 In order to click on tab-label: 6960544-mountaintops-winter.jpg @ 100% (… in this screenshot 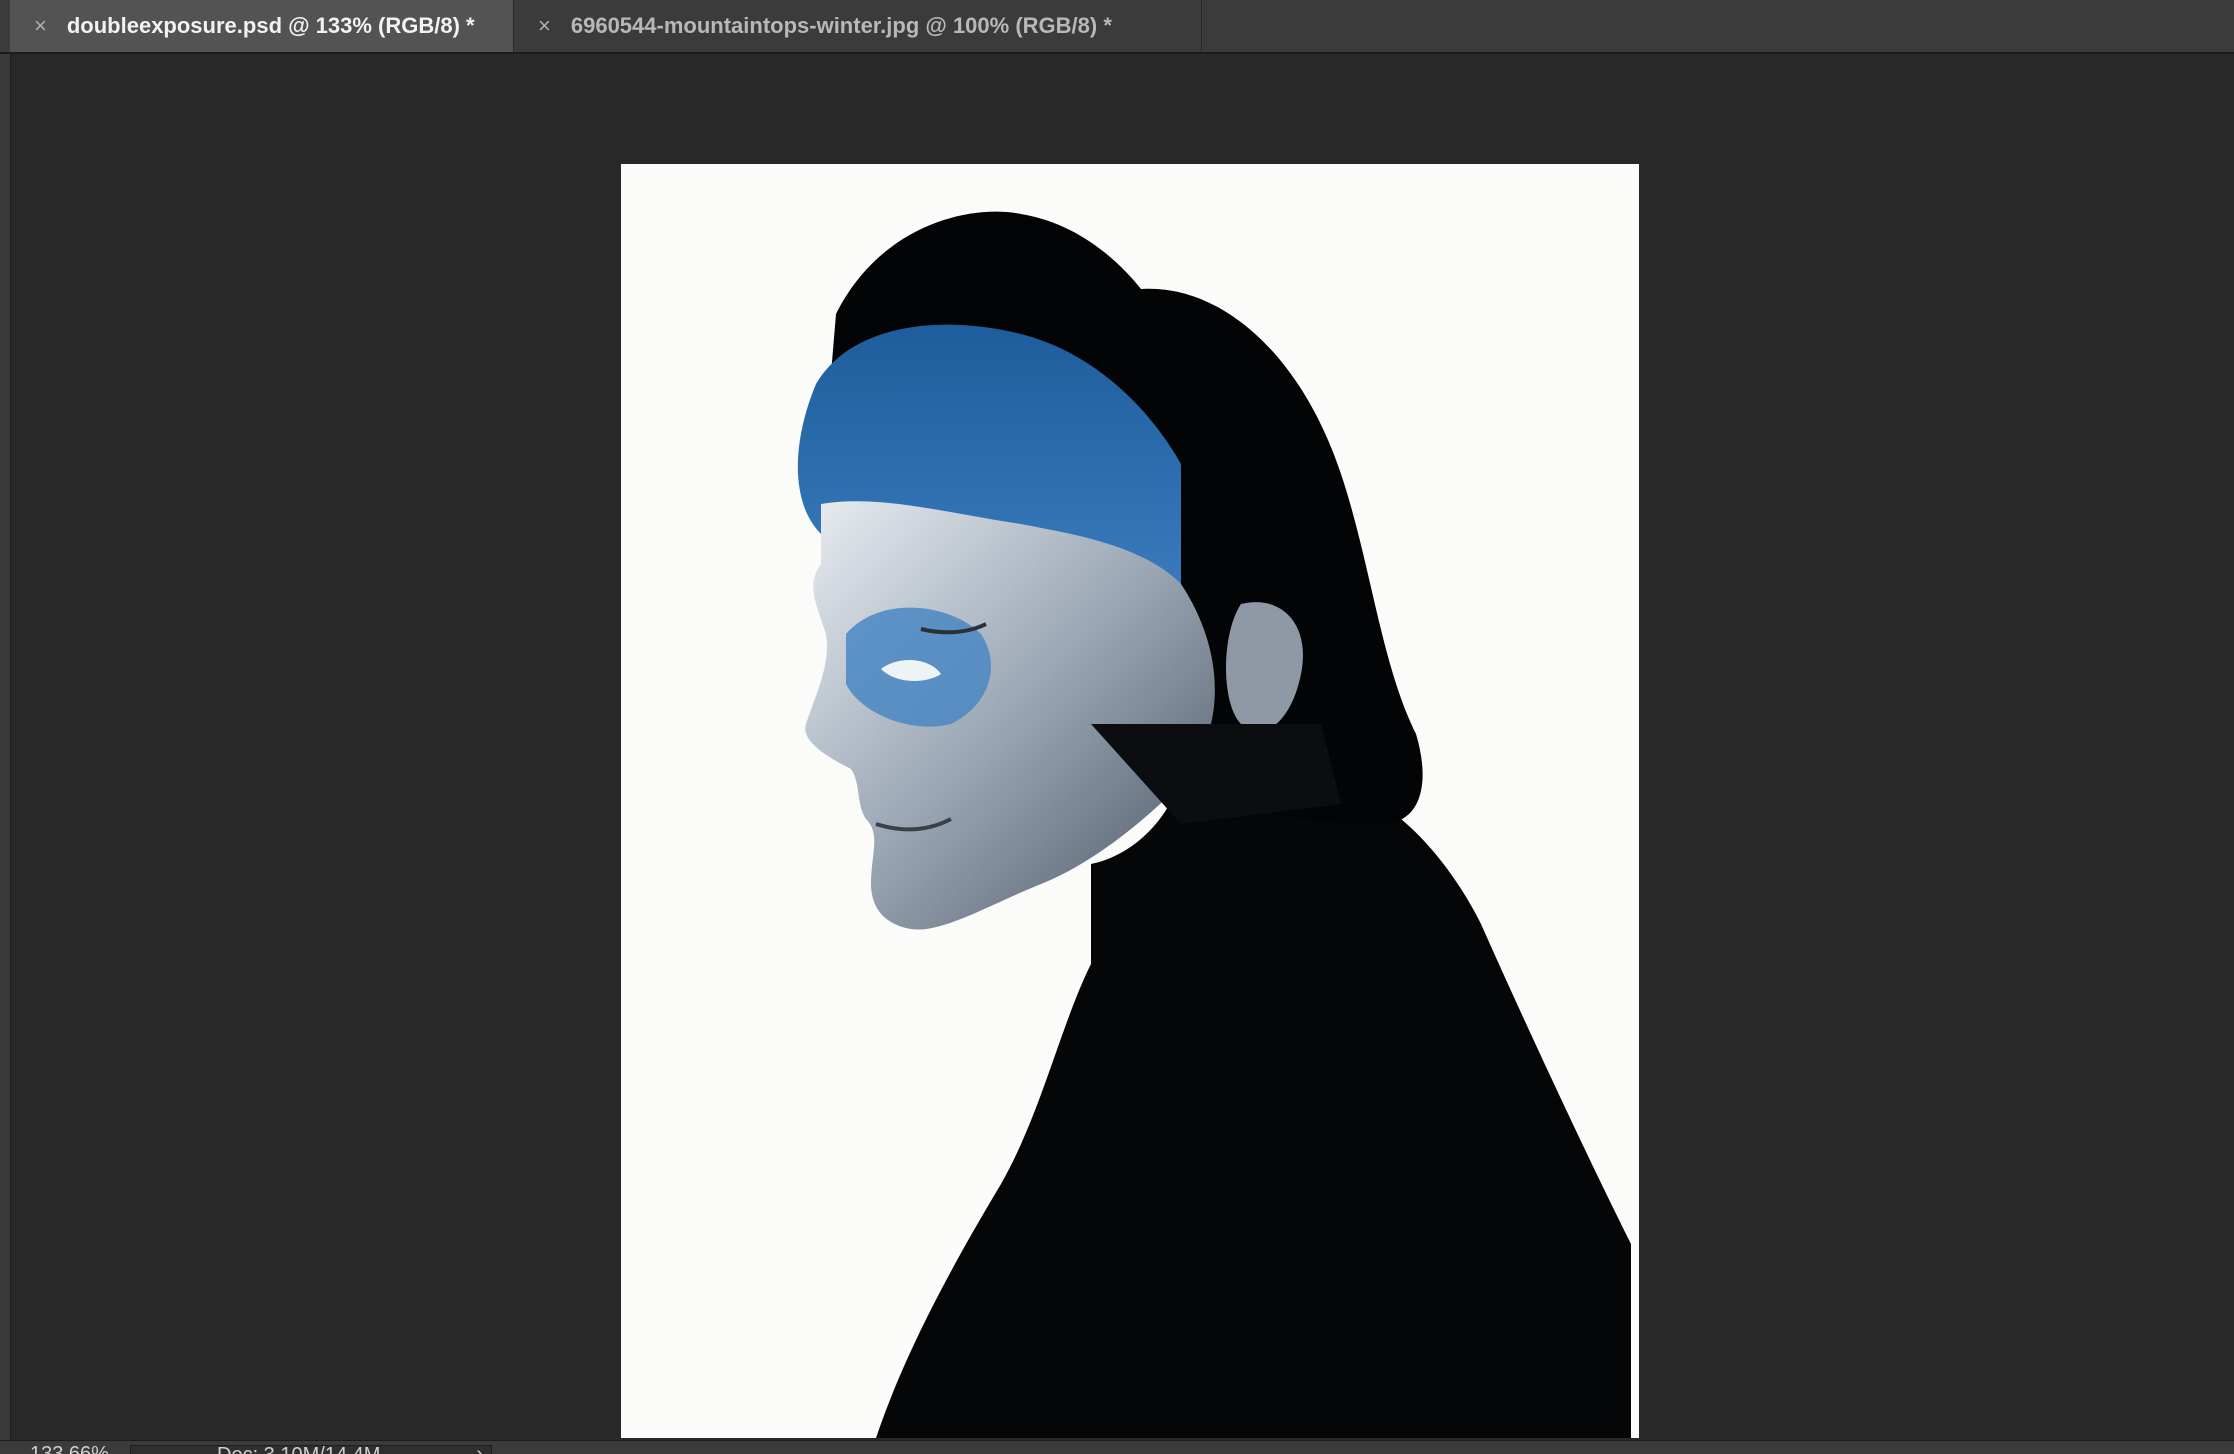, I will do `click(841, 25)`.